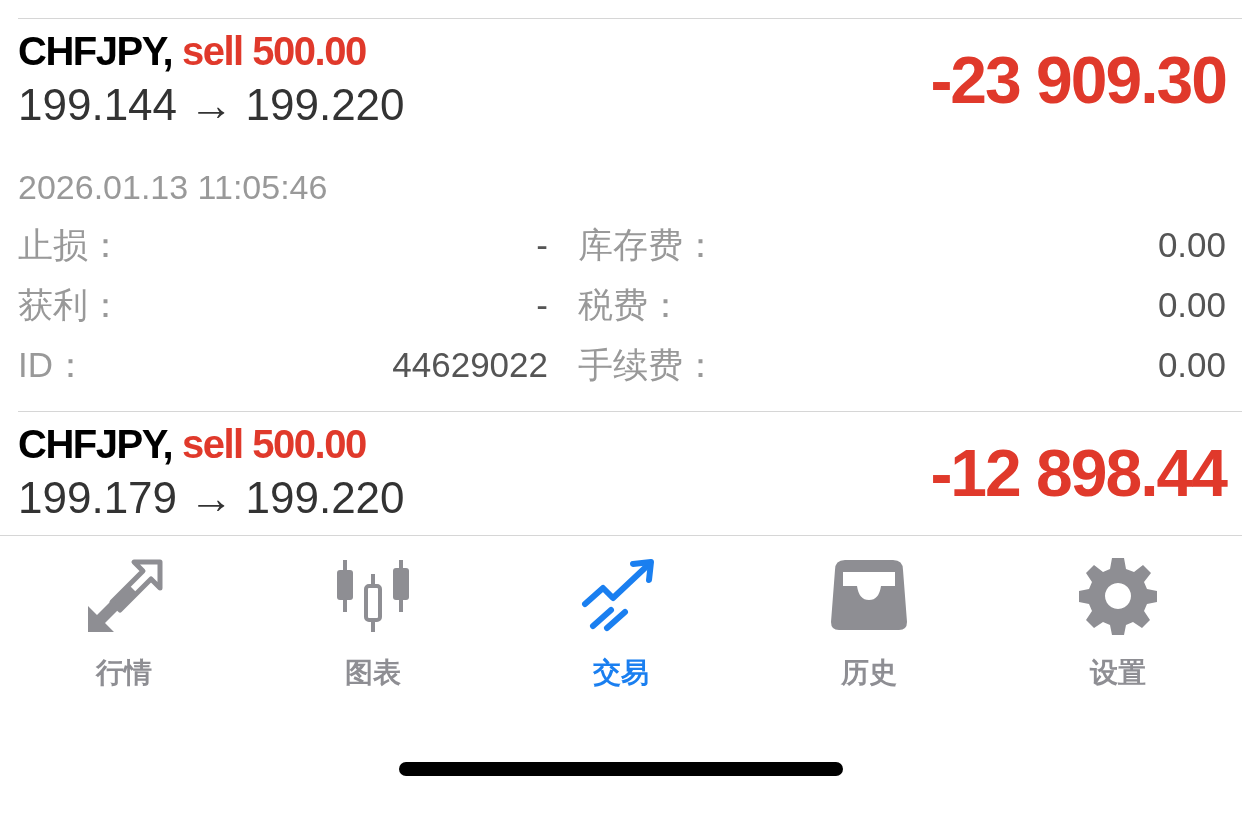 The height and width of the screenshot is (827, 1242). Describe the element at coordinates (648, 245) in the screenshot. I see `detail-label: 库存费：` at that location.